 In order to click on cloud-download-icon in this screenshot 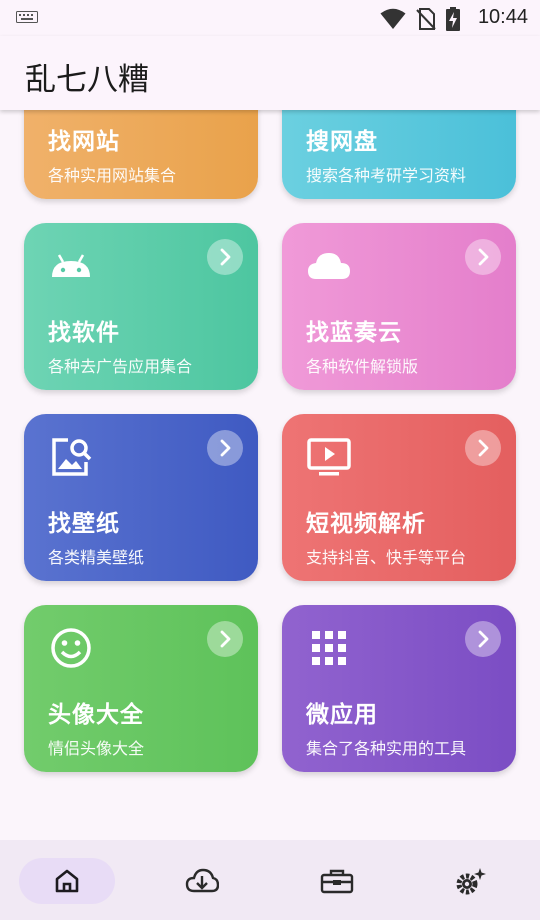, I will do `click(202, 881)`.